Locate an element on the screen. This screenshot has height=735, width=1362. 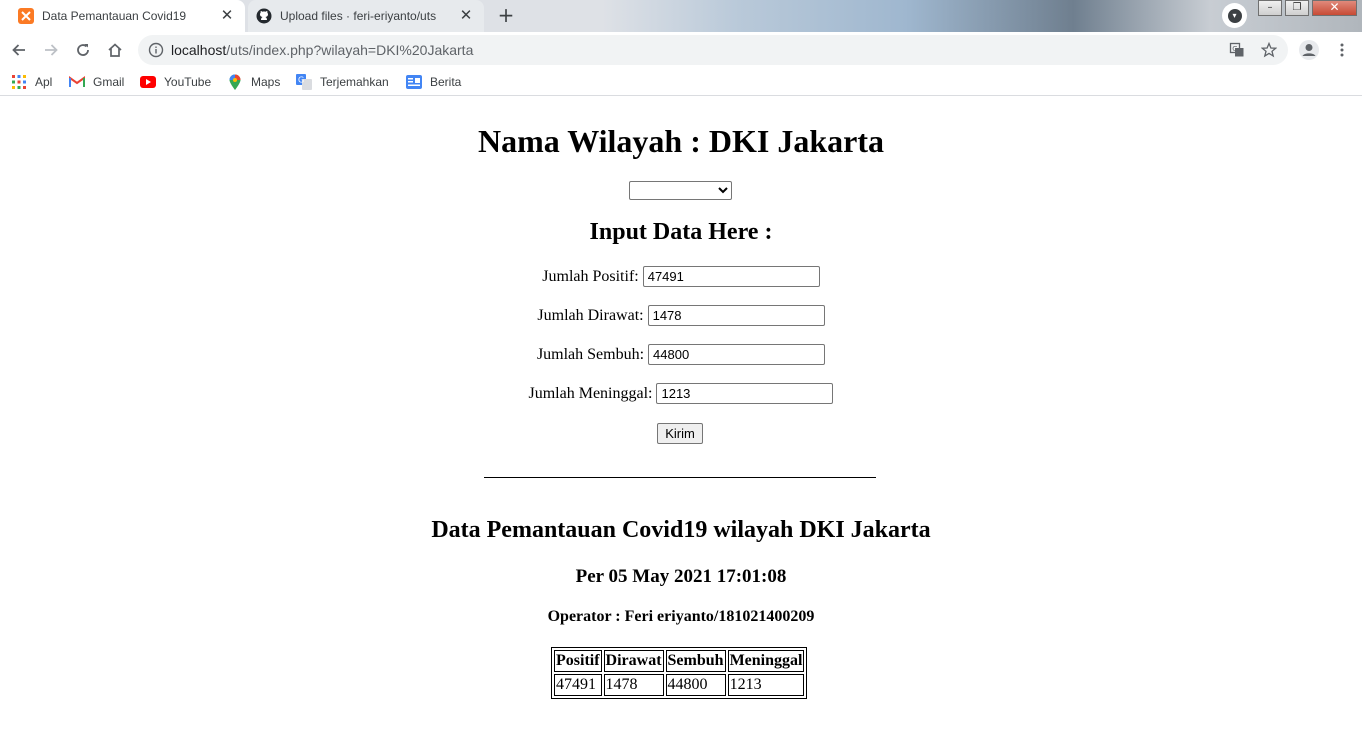
window-background is located at coordinates (982, 16).